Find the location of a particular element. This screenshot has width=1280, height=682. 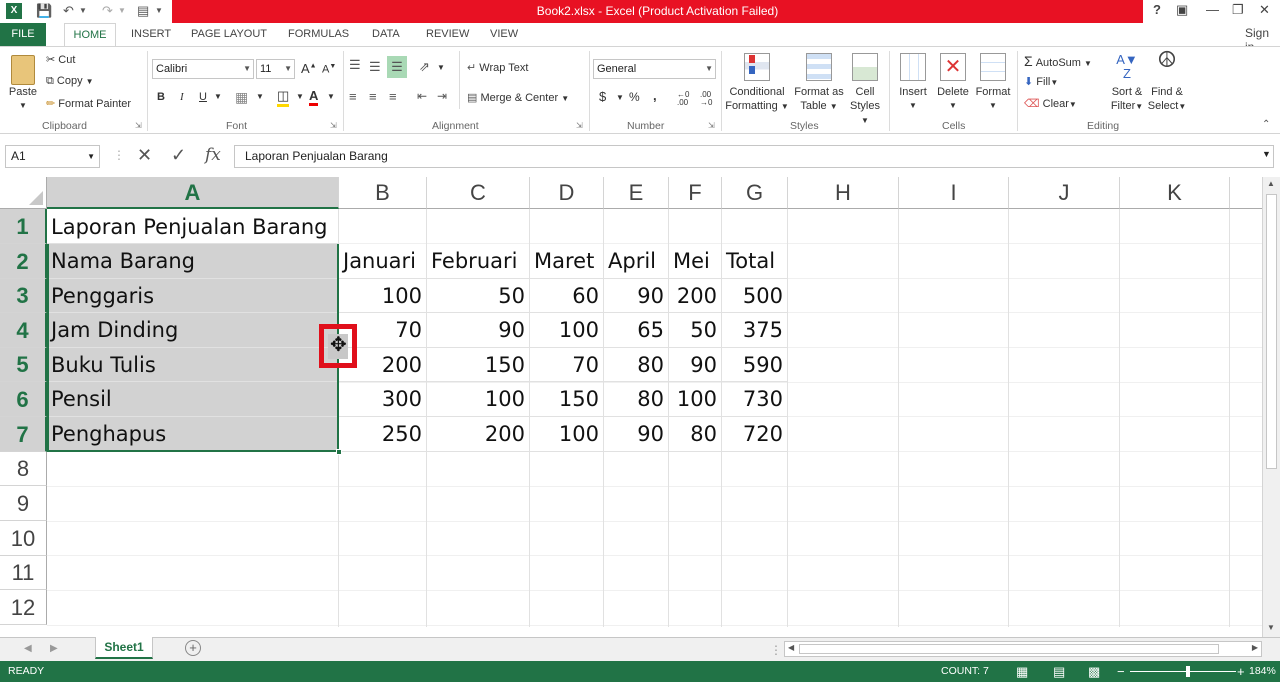

cell-g2: Total is located at coordinates (755, 261).